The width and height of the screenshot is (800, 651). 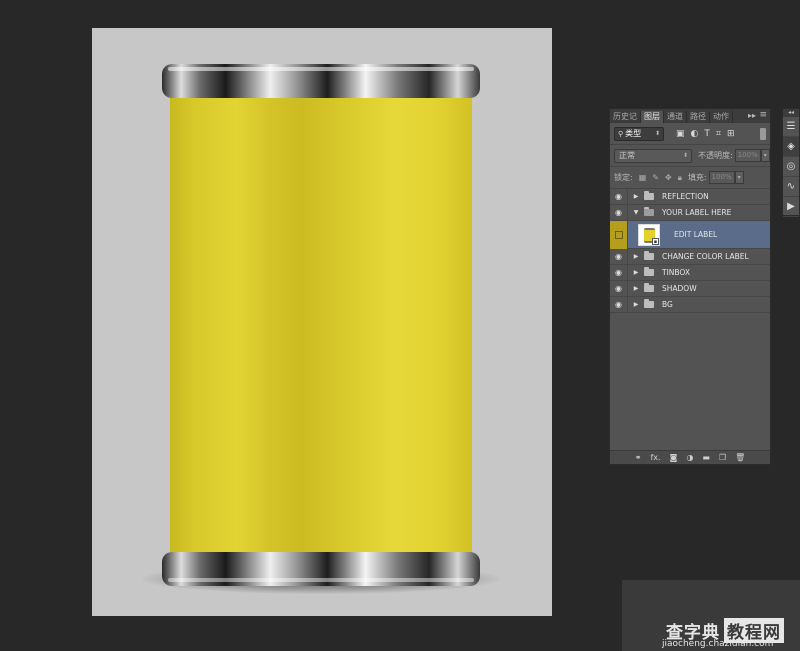 I want to click on panel-tabs: 历史记 图层 通道 路径 动作 ▸▸ ≡, so click(x=690, y=116).